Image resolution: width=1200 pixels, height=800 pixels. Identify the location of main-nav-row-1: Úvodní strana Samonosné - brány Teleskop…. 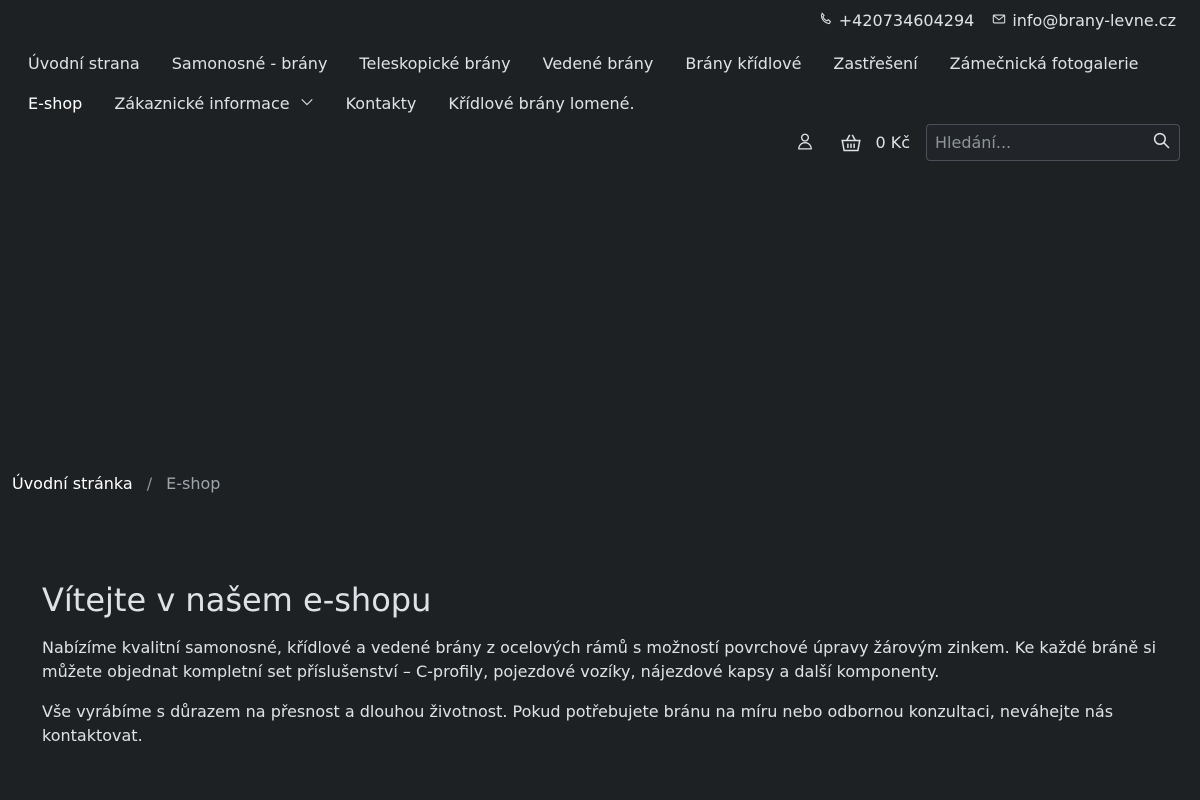
(583, 63).